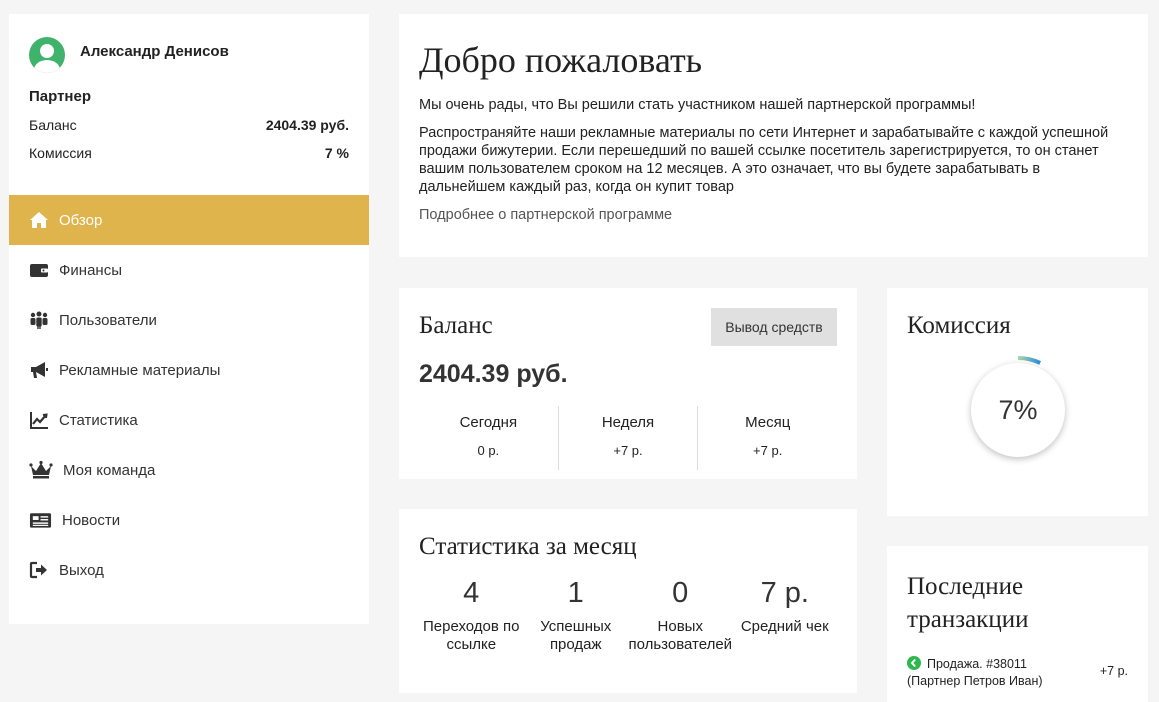 The width and height of the screenshot is (1159, 702). I want to click on stat-value: 1, so click(575, 593).